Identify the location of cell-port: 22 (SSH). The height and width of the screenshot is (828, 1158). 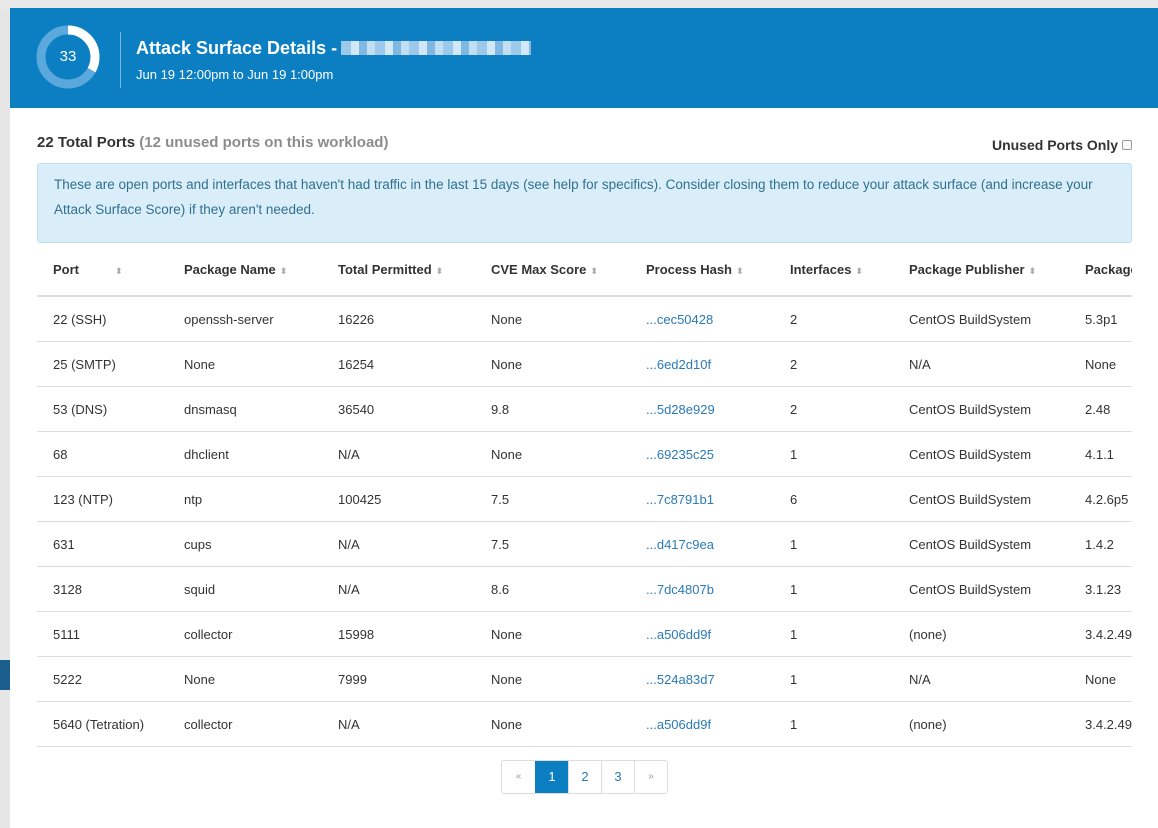
(102, 319).